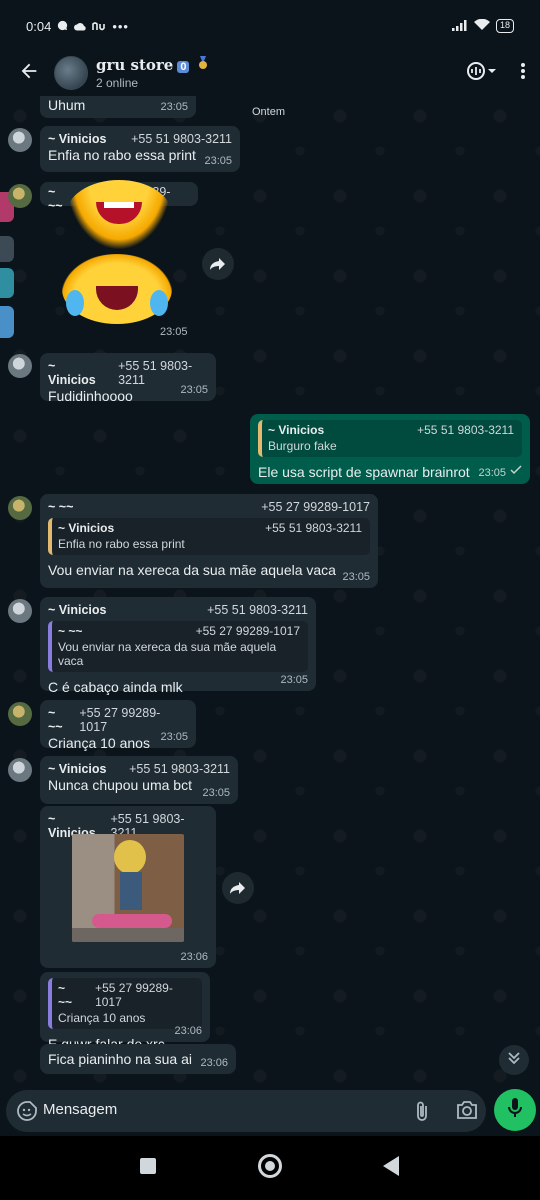 The width and height of the screenshot is (540, 1200). What do you see at coordinates (422, 1113) in the screenshot?
I see `attach-clip-icon` at bounding box center [422, 1113].